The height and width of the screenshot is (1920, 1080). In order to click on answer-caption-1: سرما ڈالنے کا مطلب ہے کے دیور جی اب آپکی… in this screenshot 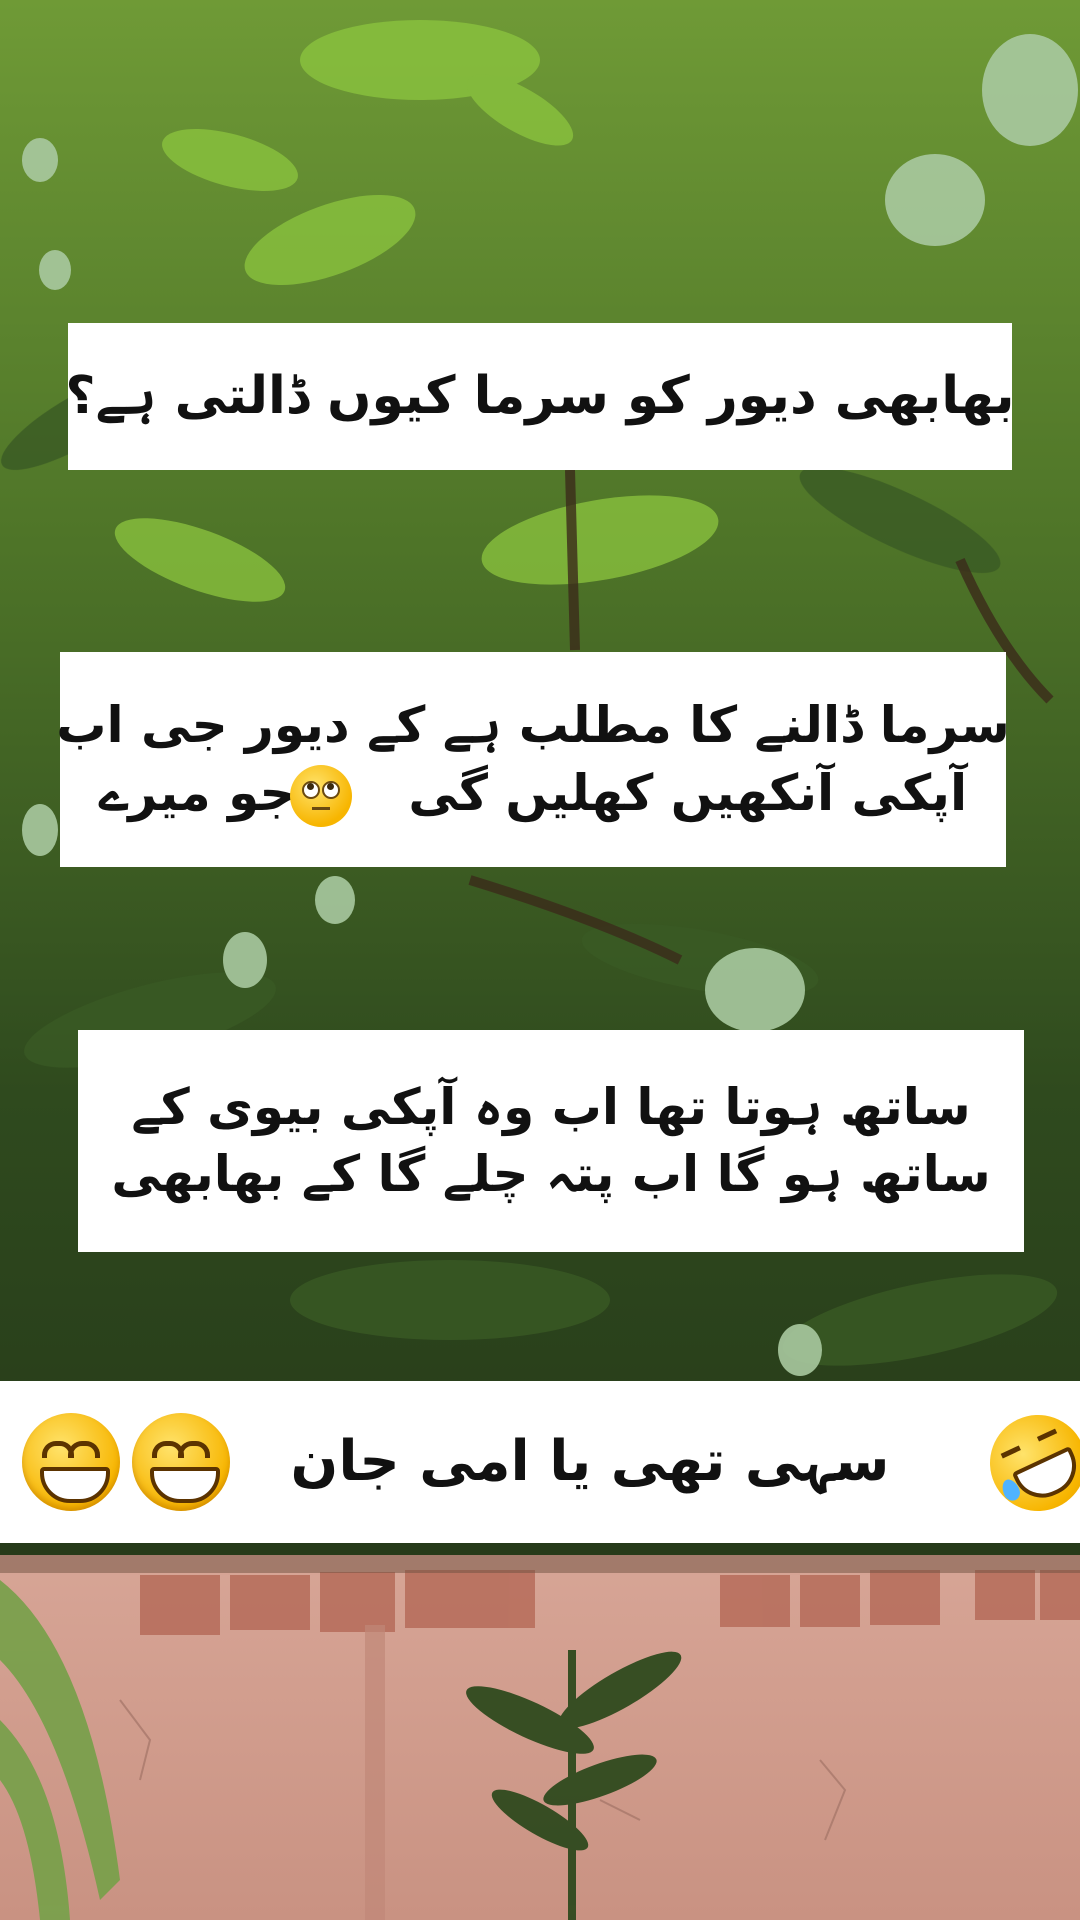, I will do `click(533, 759)`.